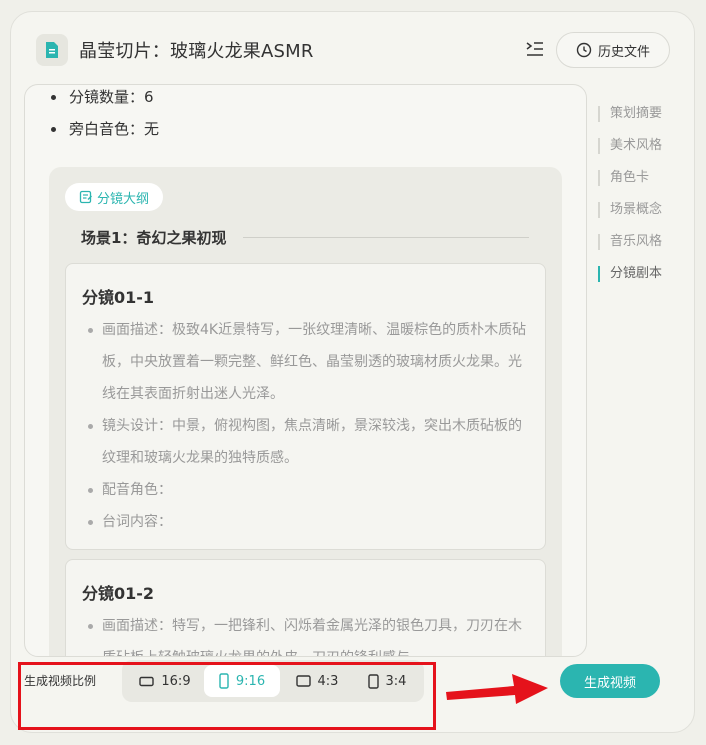 The height and width of the screenshot is (745, 706). What do you see at coordinates (105, 135) in the screenshot?
I see `summary-item: 旁白音色：无` at bounding box center [105, 135].